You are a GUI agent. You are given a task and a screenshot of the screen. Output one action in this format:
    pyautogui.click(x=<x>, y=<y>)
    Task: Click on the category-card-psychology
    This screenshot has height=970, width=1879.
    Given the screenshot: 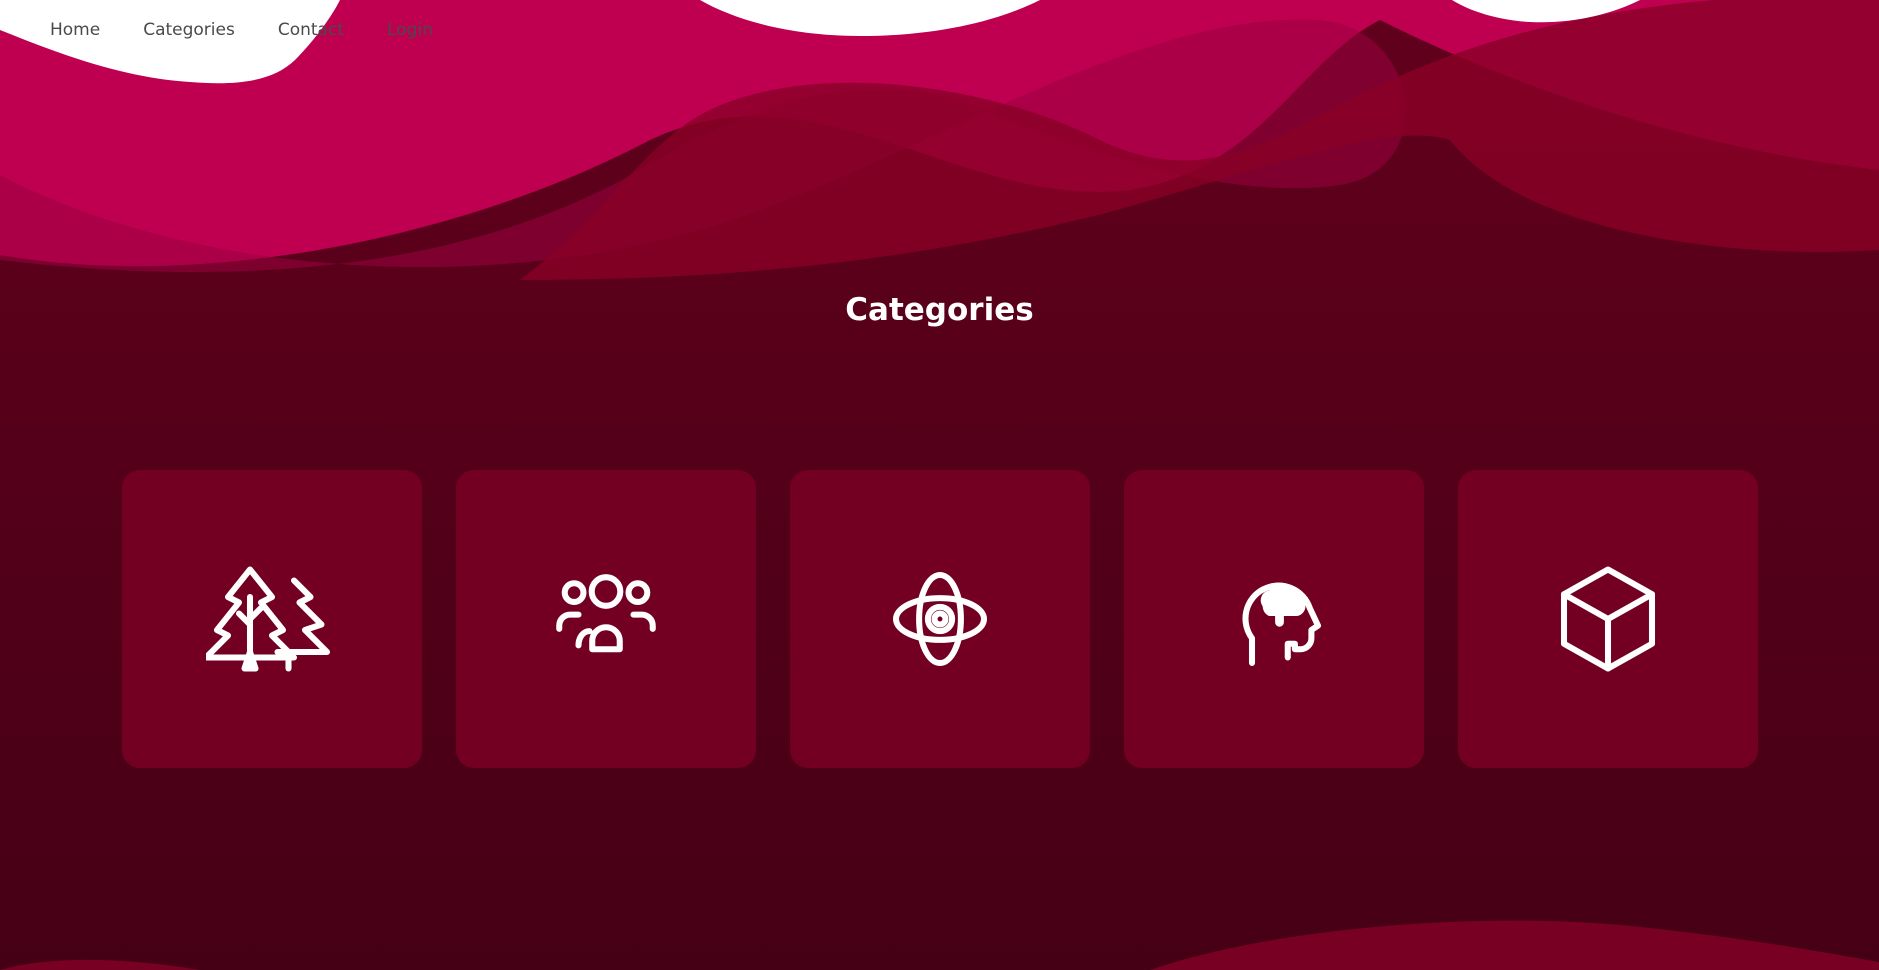 What is the action you would take?
    pyautogui.click(x=1274, y=619)
    